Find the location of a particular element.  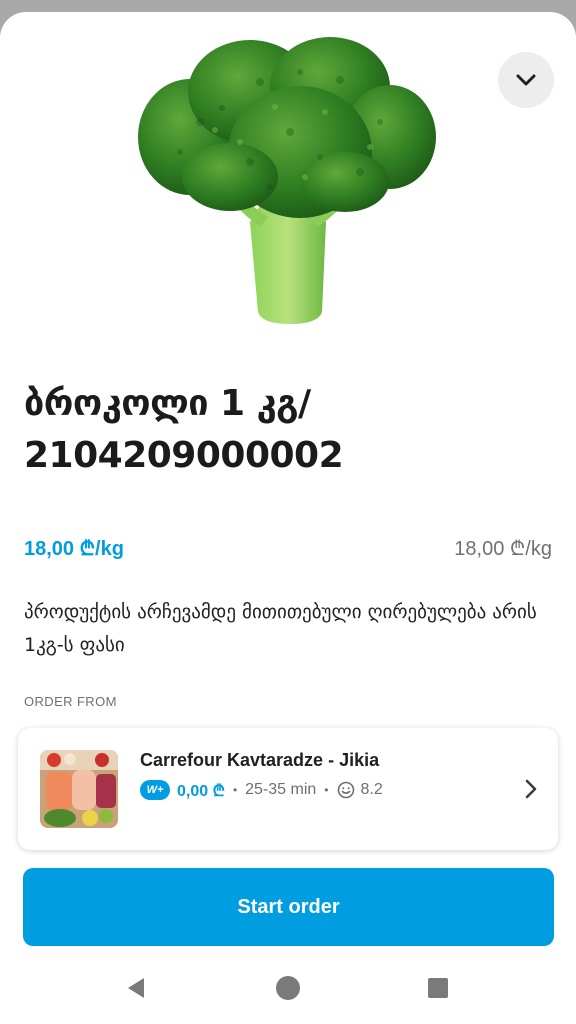

home-circle-icon is located at coordinates (288, 988).